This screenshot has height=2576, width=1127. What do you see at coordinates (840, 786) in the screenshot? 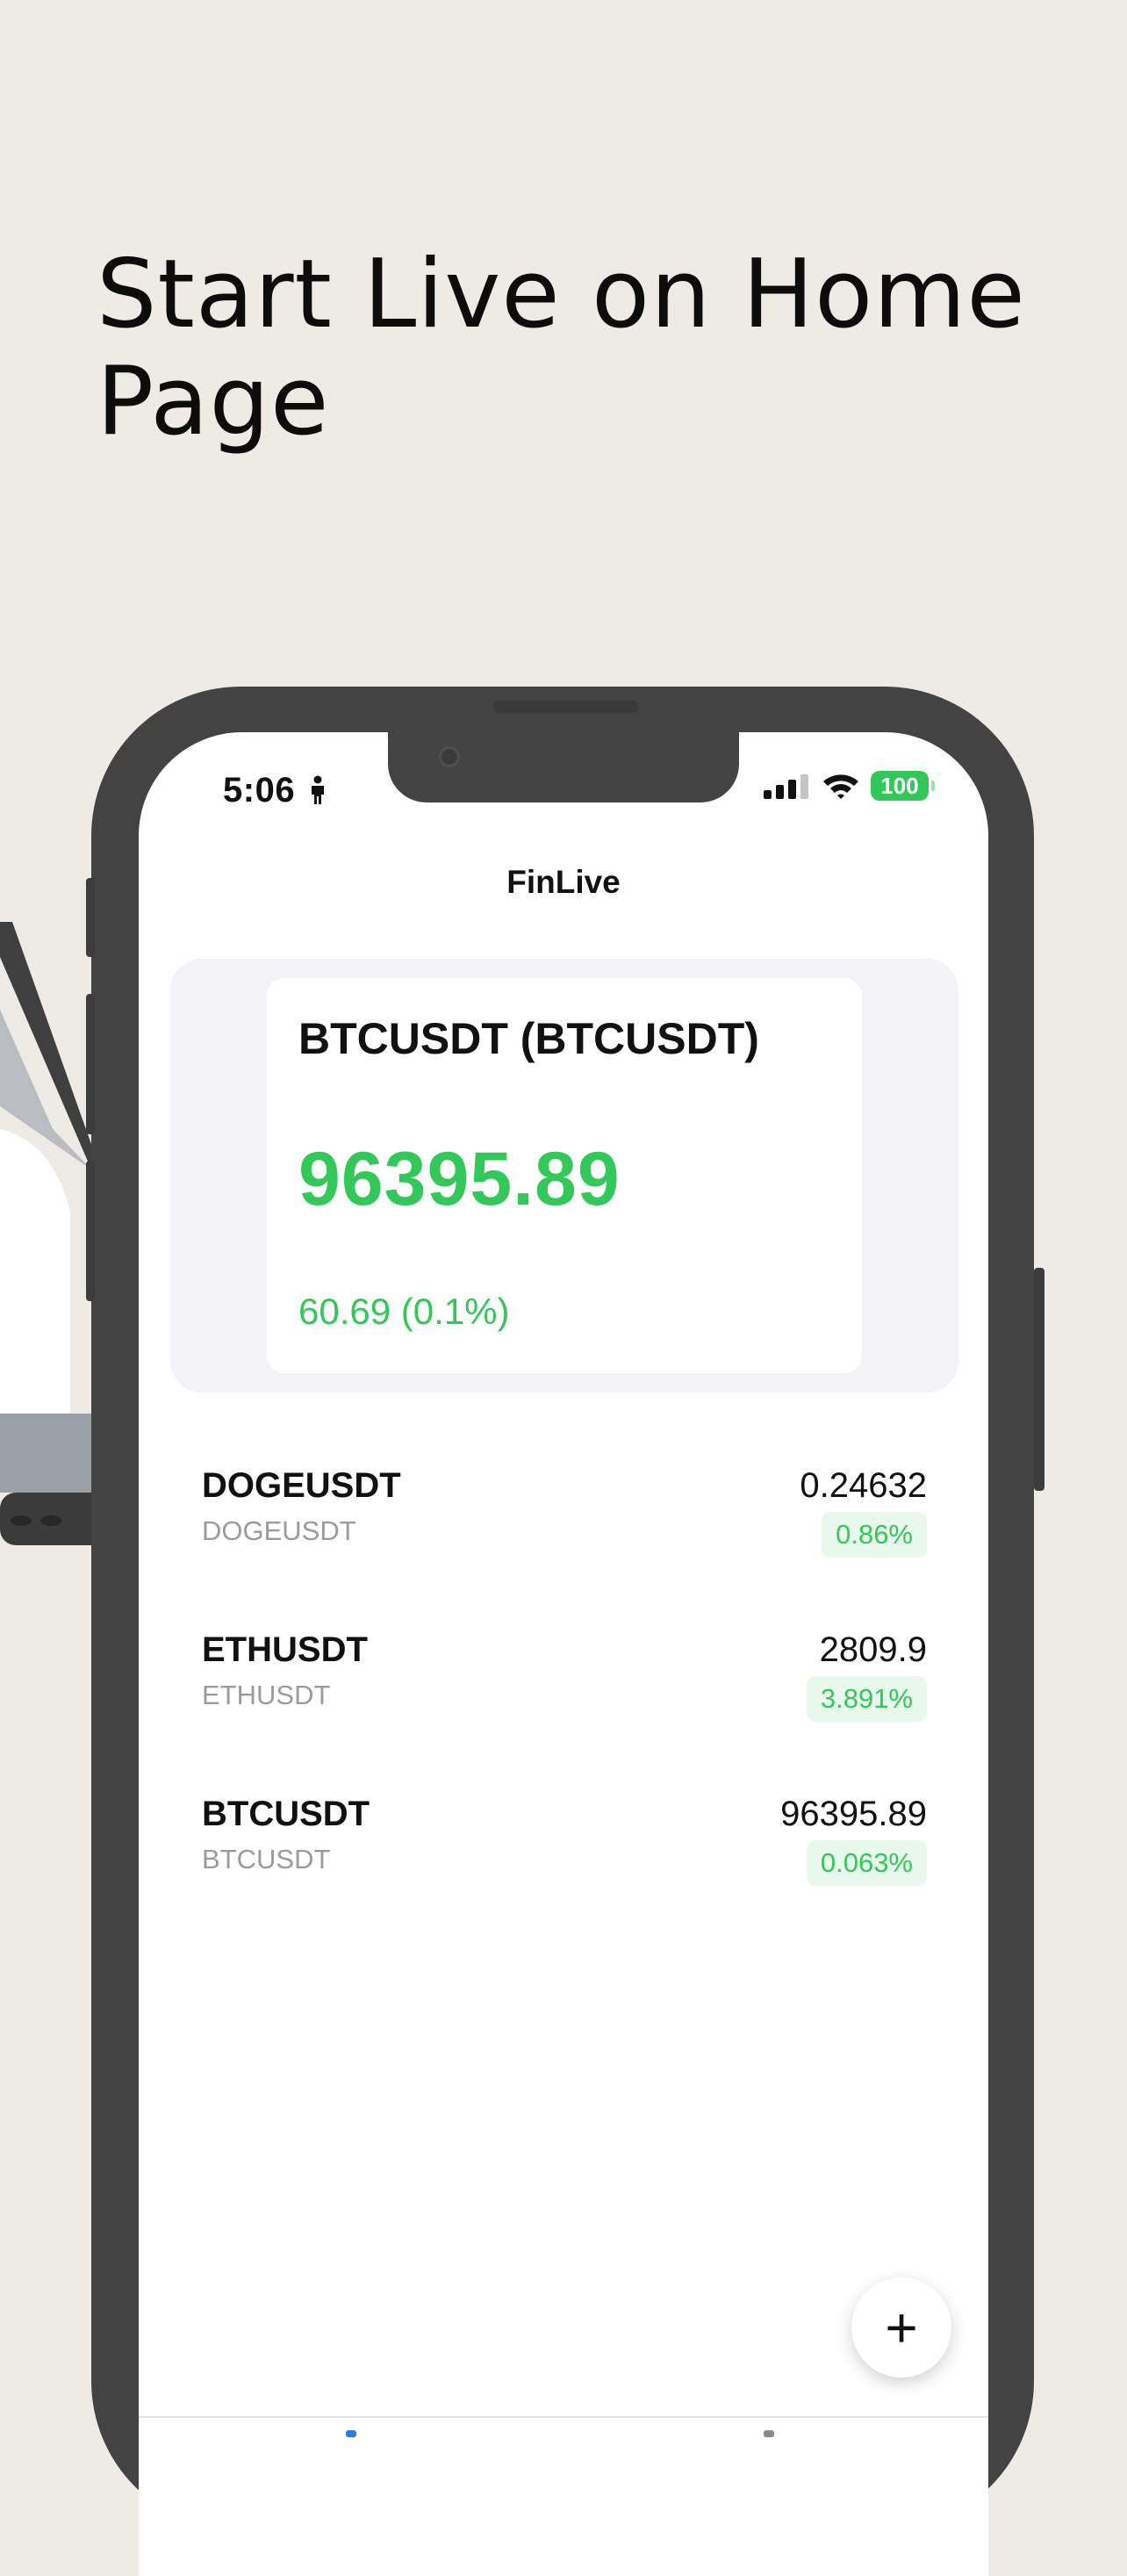
I see `wifi-icon` at bounding box center [840, 786].